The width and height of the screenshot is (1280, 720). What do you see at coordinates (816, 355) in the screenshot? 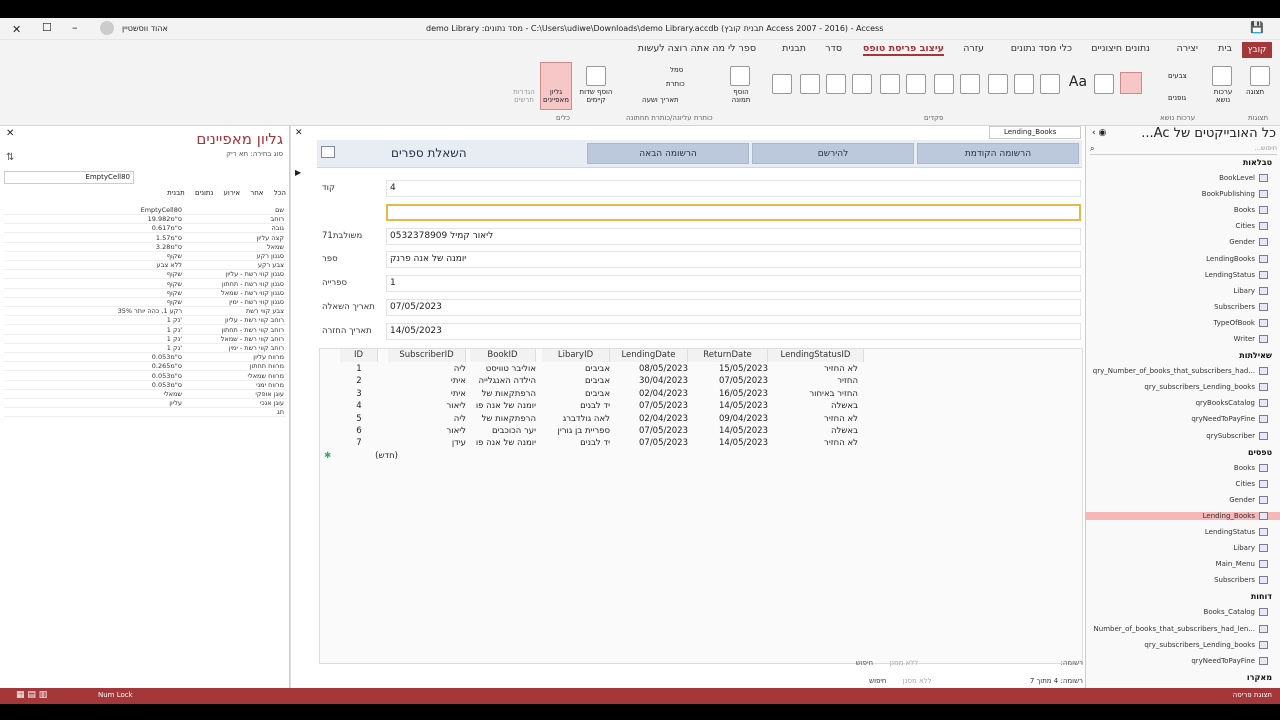
I see `grid-header: LendingStatusID` at bounding box center [816, 355].